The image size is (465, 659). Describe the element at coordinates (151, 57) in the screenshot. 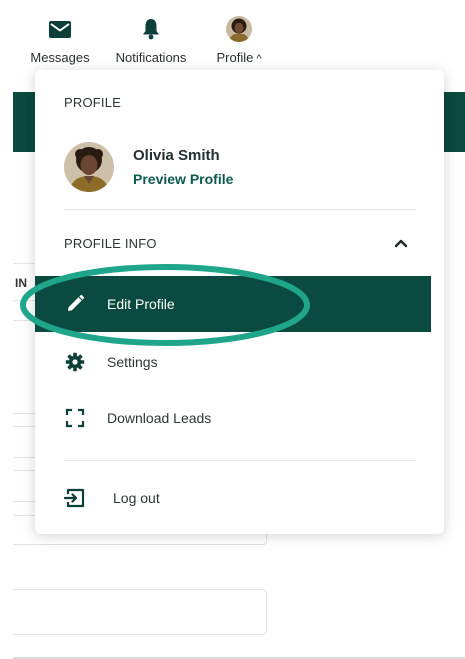

I see `nav-notifications-label: Notifications` at that location.